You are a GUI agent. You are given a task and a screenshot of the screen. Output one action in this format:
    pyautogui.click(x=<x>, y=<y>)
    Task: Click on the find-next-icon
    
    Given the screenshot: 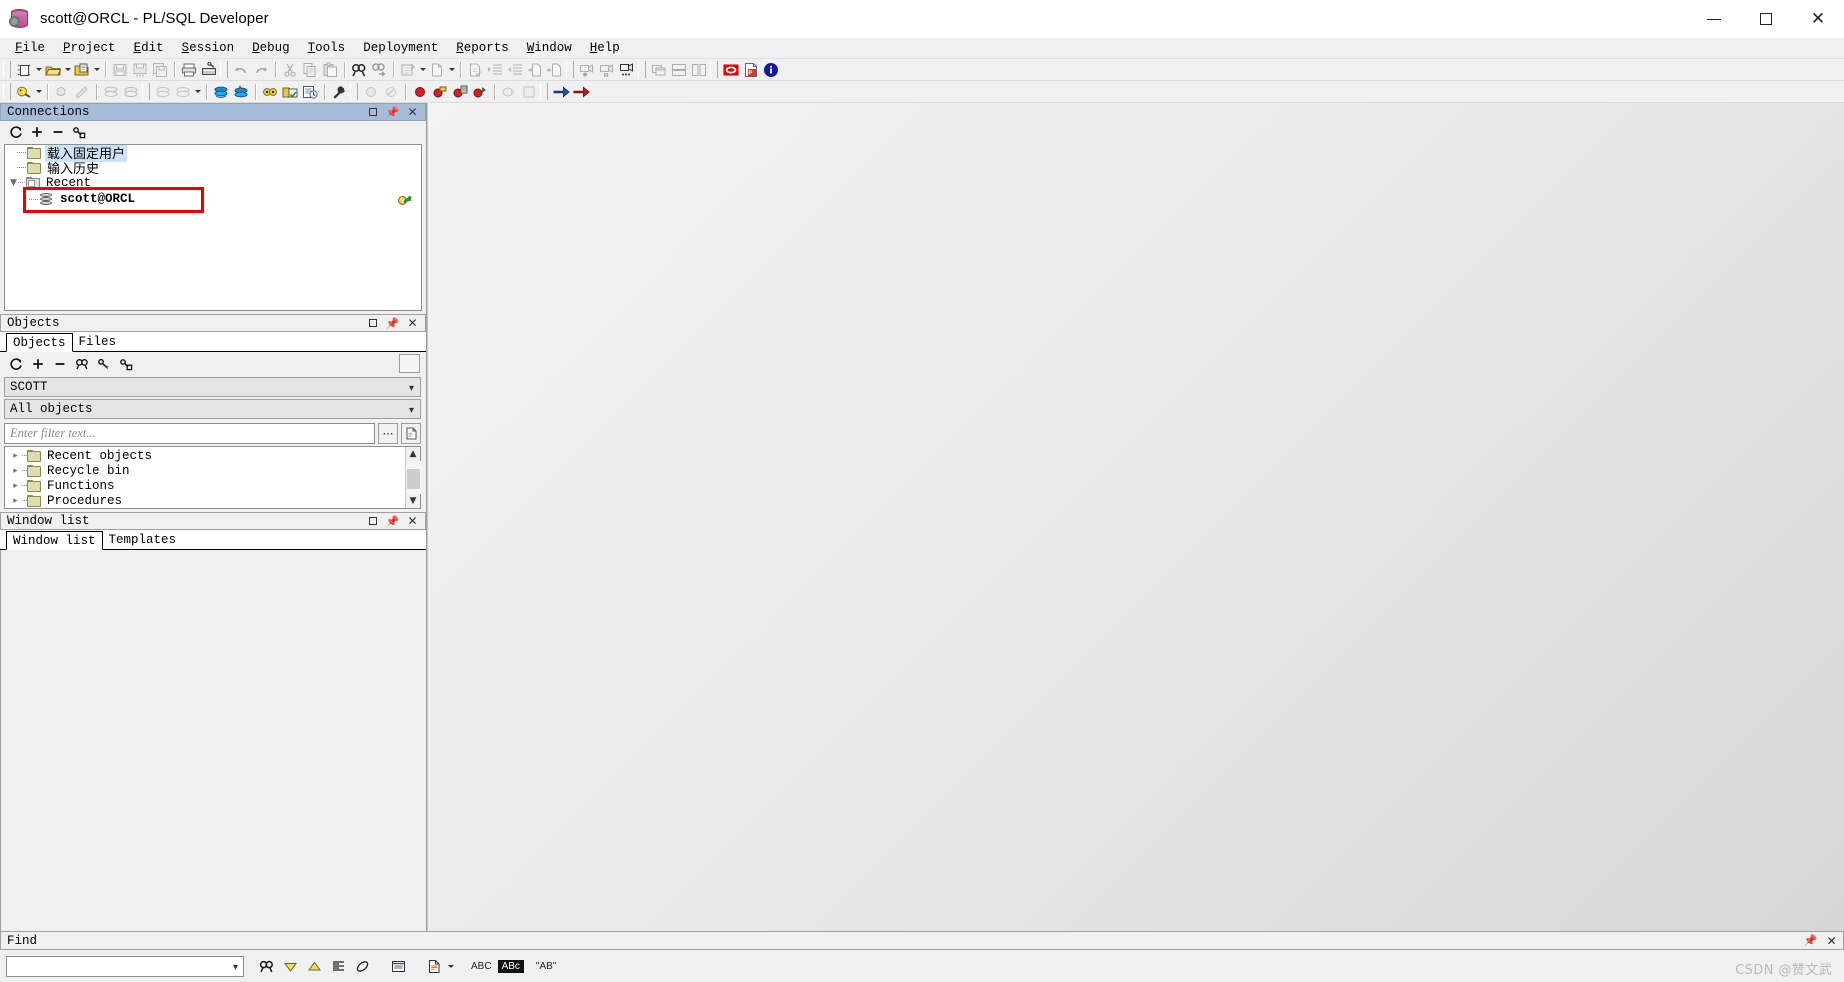 What is the action you would take?
    pyautogui.click(x=379, y=70)
    